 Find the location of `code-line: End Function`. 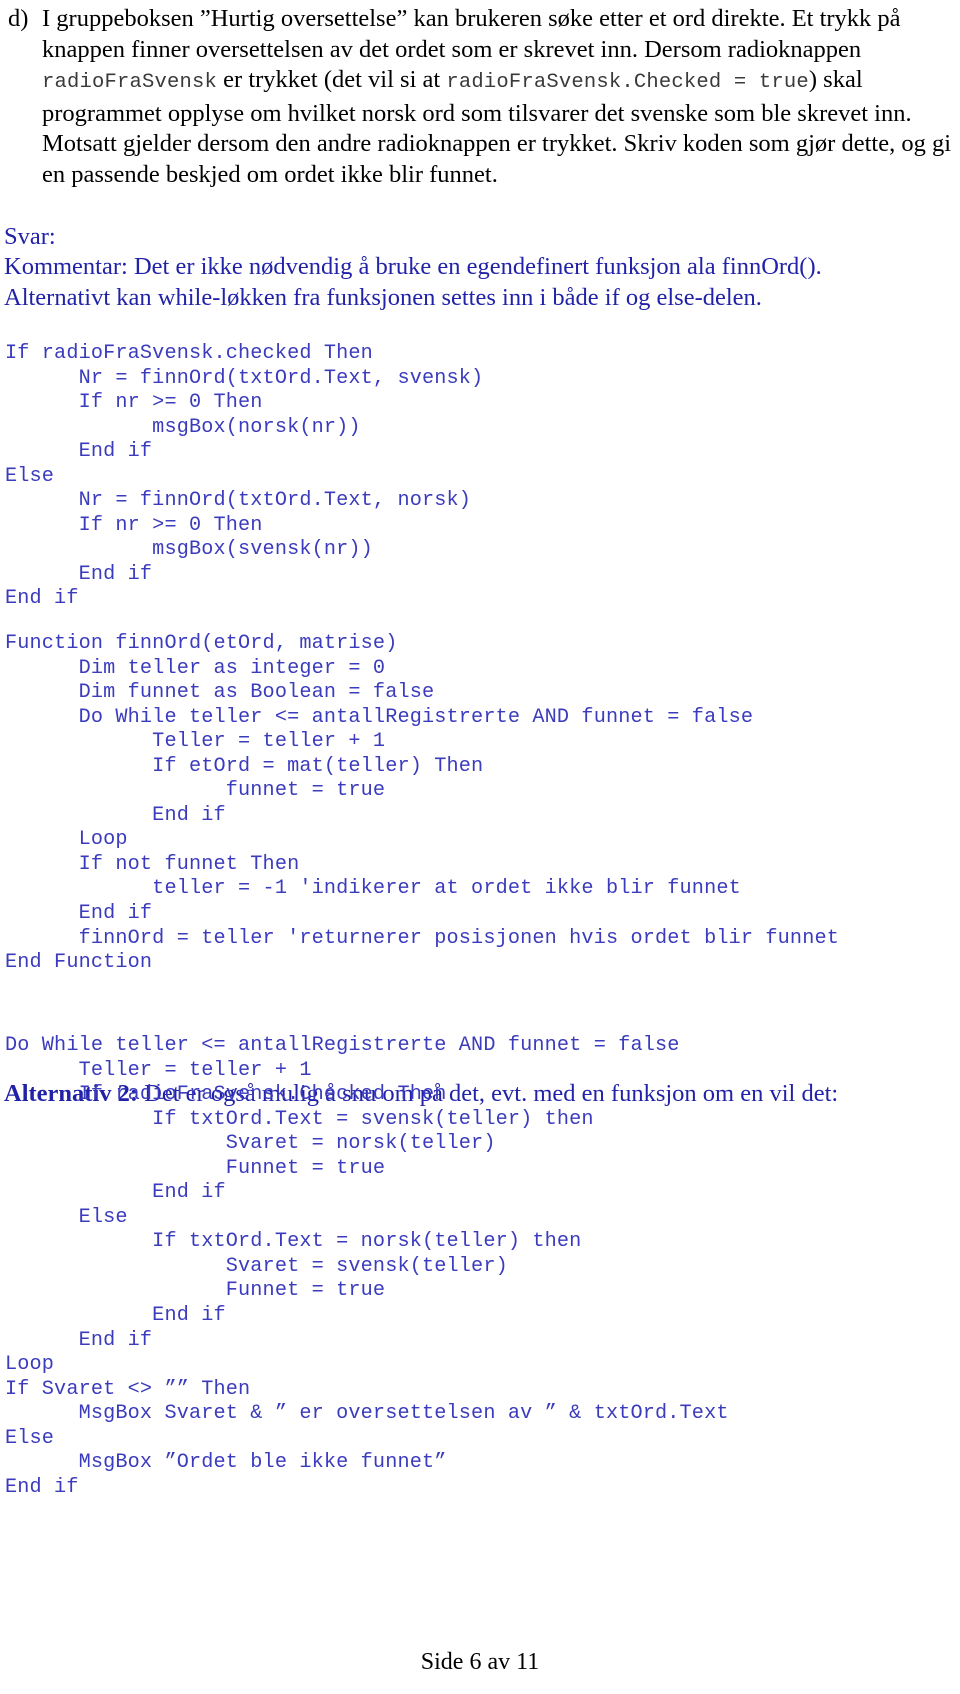

code-line: End Function is located at coordinates (79, 963).